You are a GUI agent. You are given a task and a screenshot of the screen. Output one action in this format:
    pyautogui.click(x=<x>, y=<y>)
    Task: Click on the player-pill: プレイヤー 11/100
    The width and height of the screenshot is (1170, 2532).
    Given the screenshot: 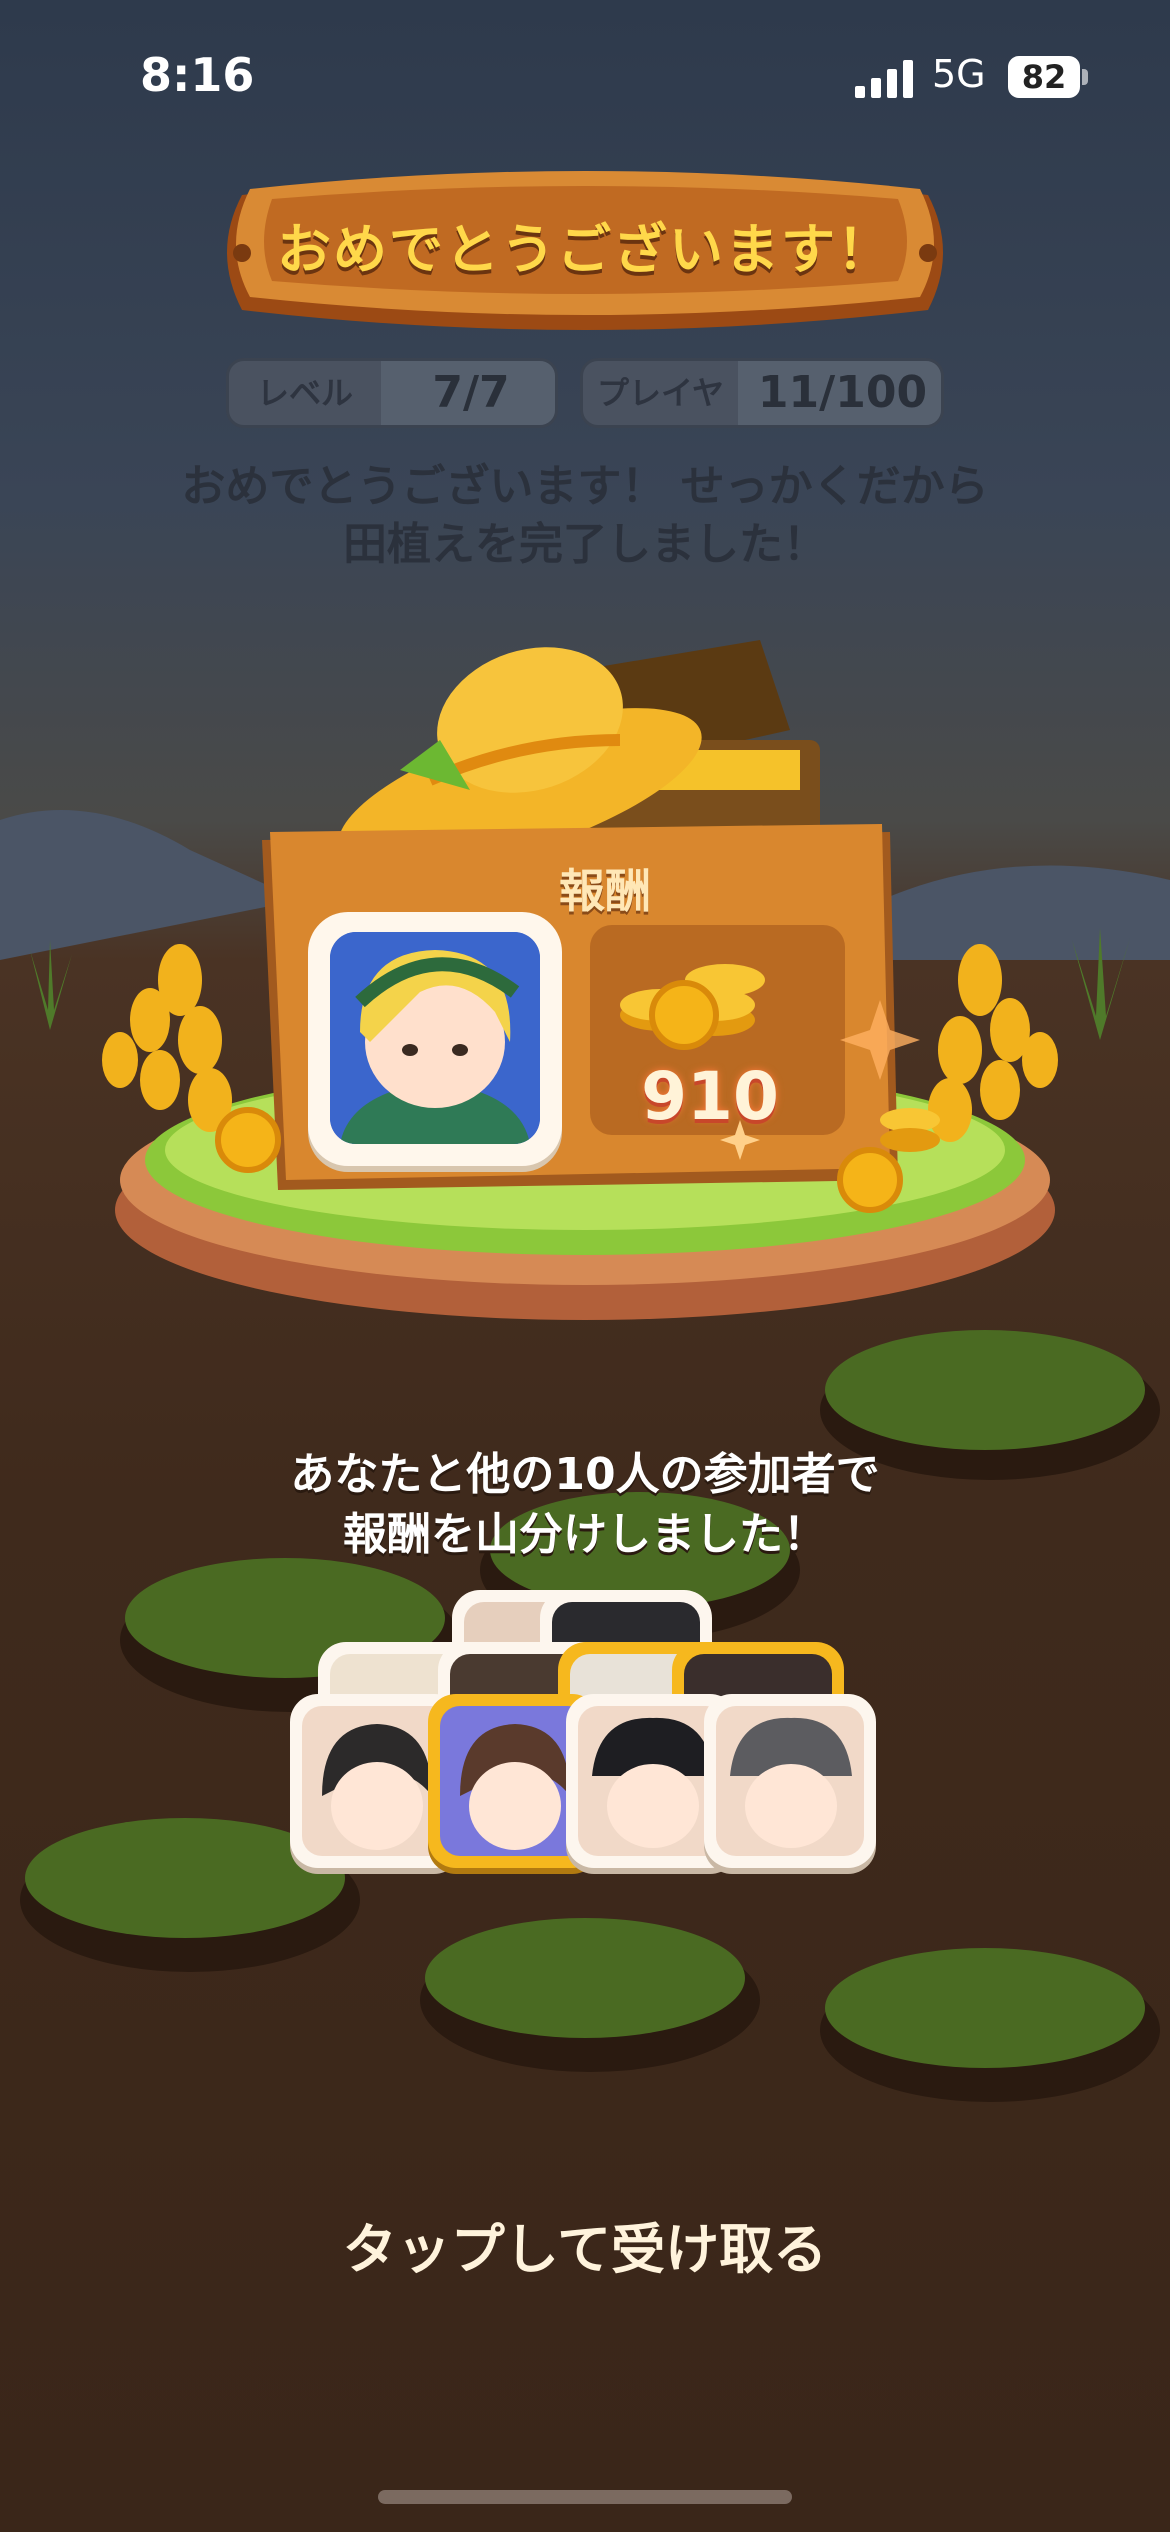 What is the action you would take?
    pyautogui.click(x=762, y=393)
    